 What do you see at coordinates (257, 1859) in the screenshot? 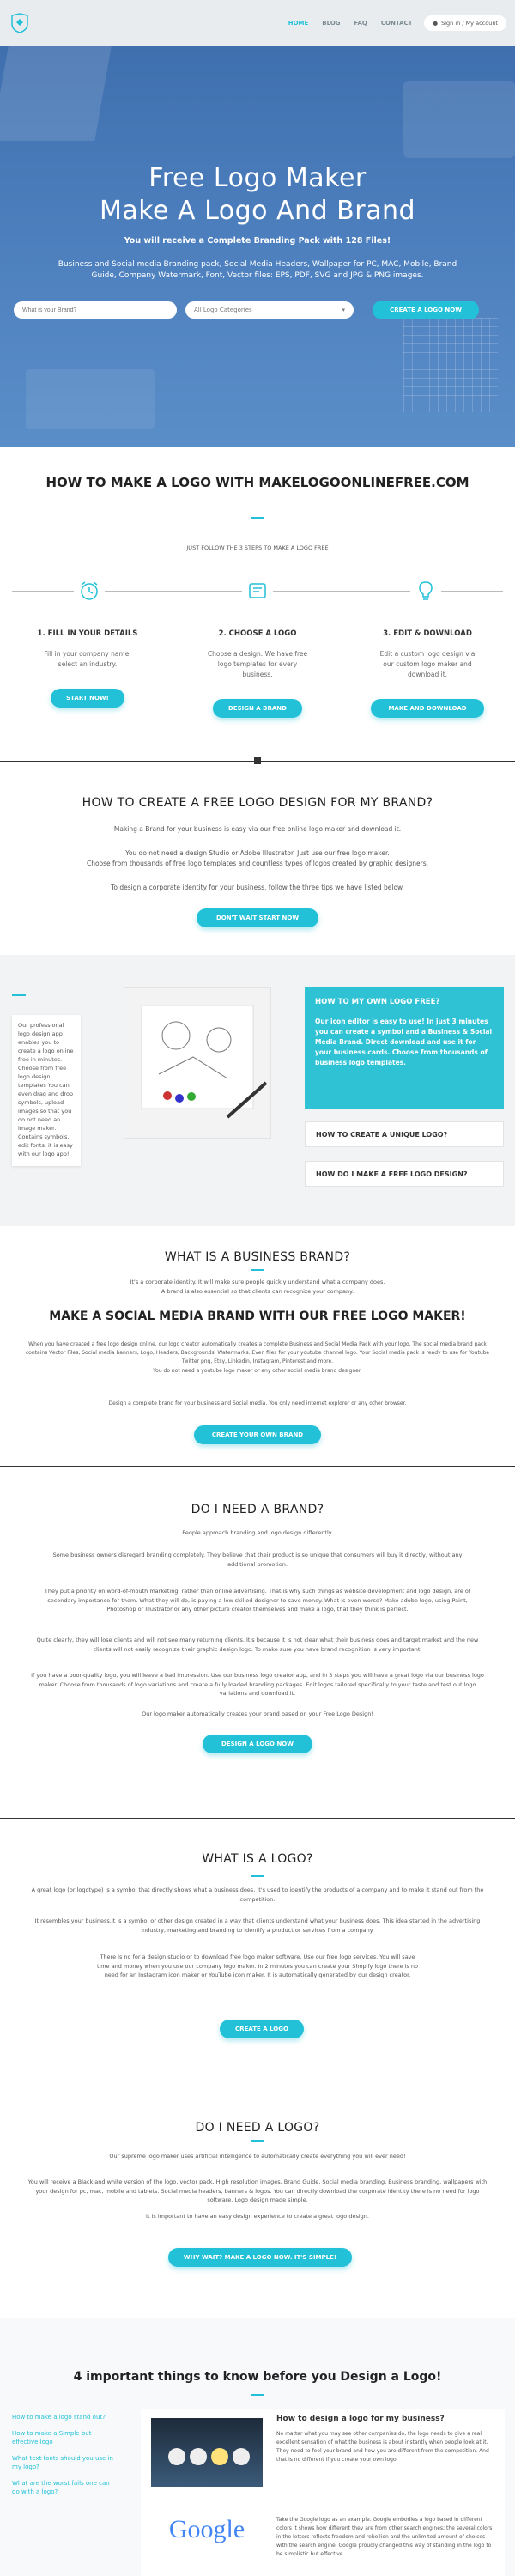
I see `what-logo-title: WHAT IS A LOGO?` at bounding box center [257, 1859].